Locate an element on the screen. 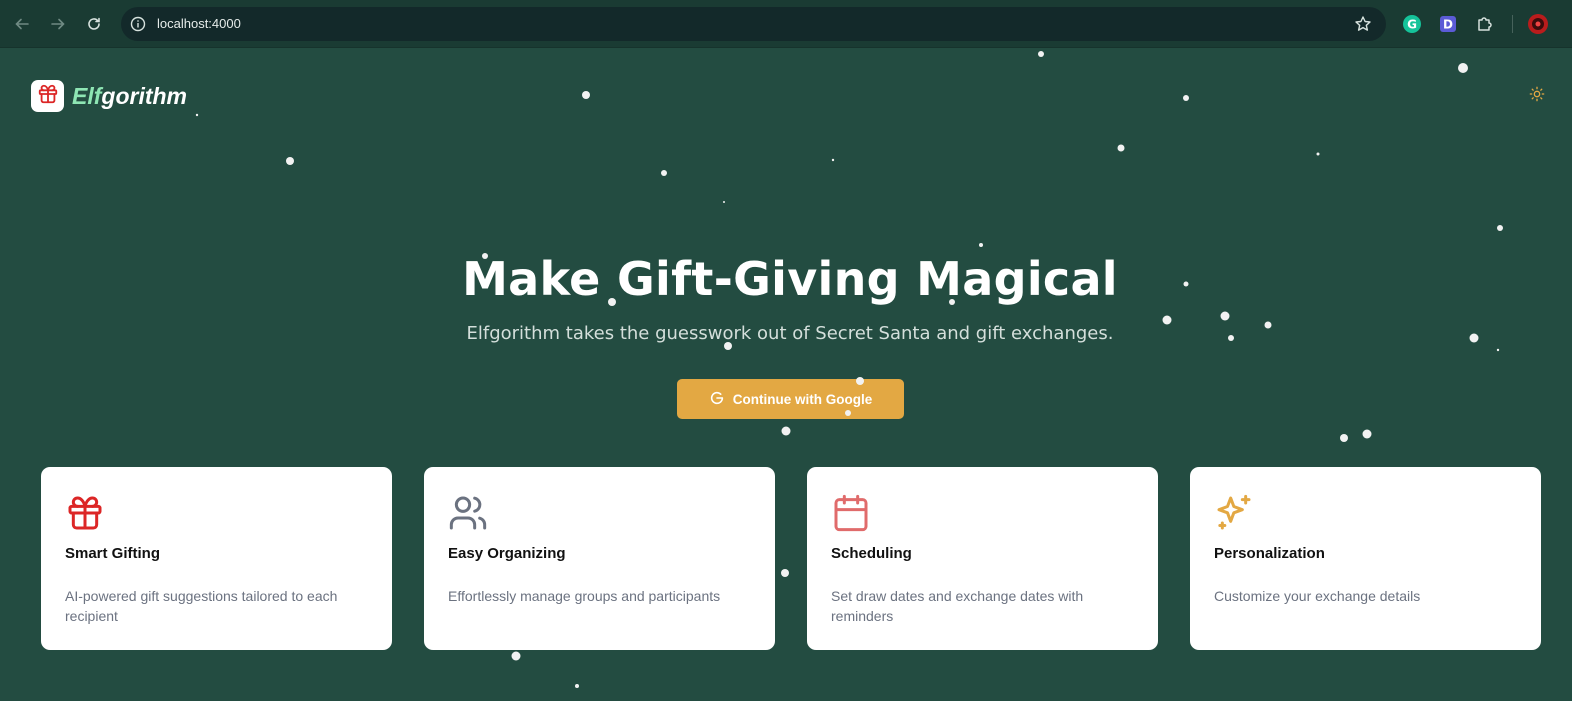  brand-name: Elfgorithm is located at coordinates (129, 96).